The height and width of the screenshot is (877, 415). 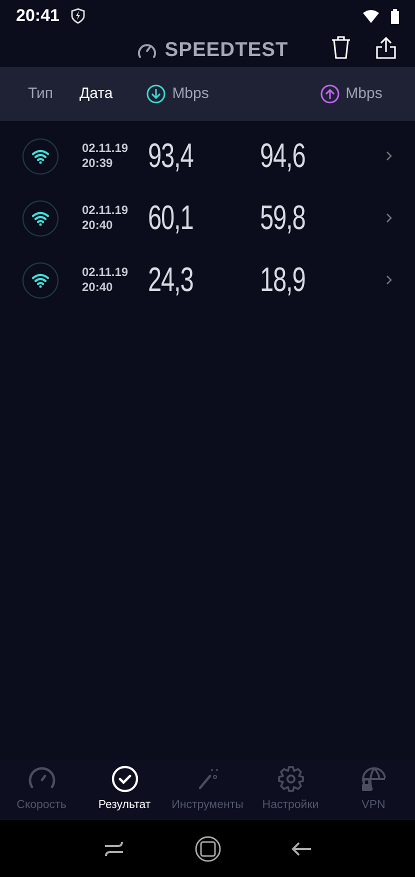 I want to click on delete-icon, so click(x=341, y=48).